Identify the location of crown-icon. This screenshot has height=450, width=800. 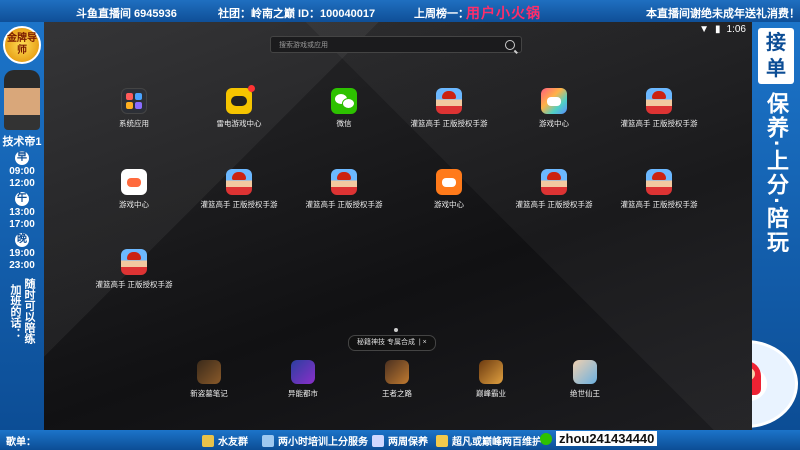
(442, 440).